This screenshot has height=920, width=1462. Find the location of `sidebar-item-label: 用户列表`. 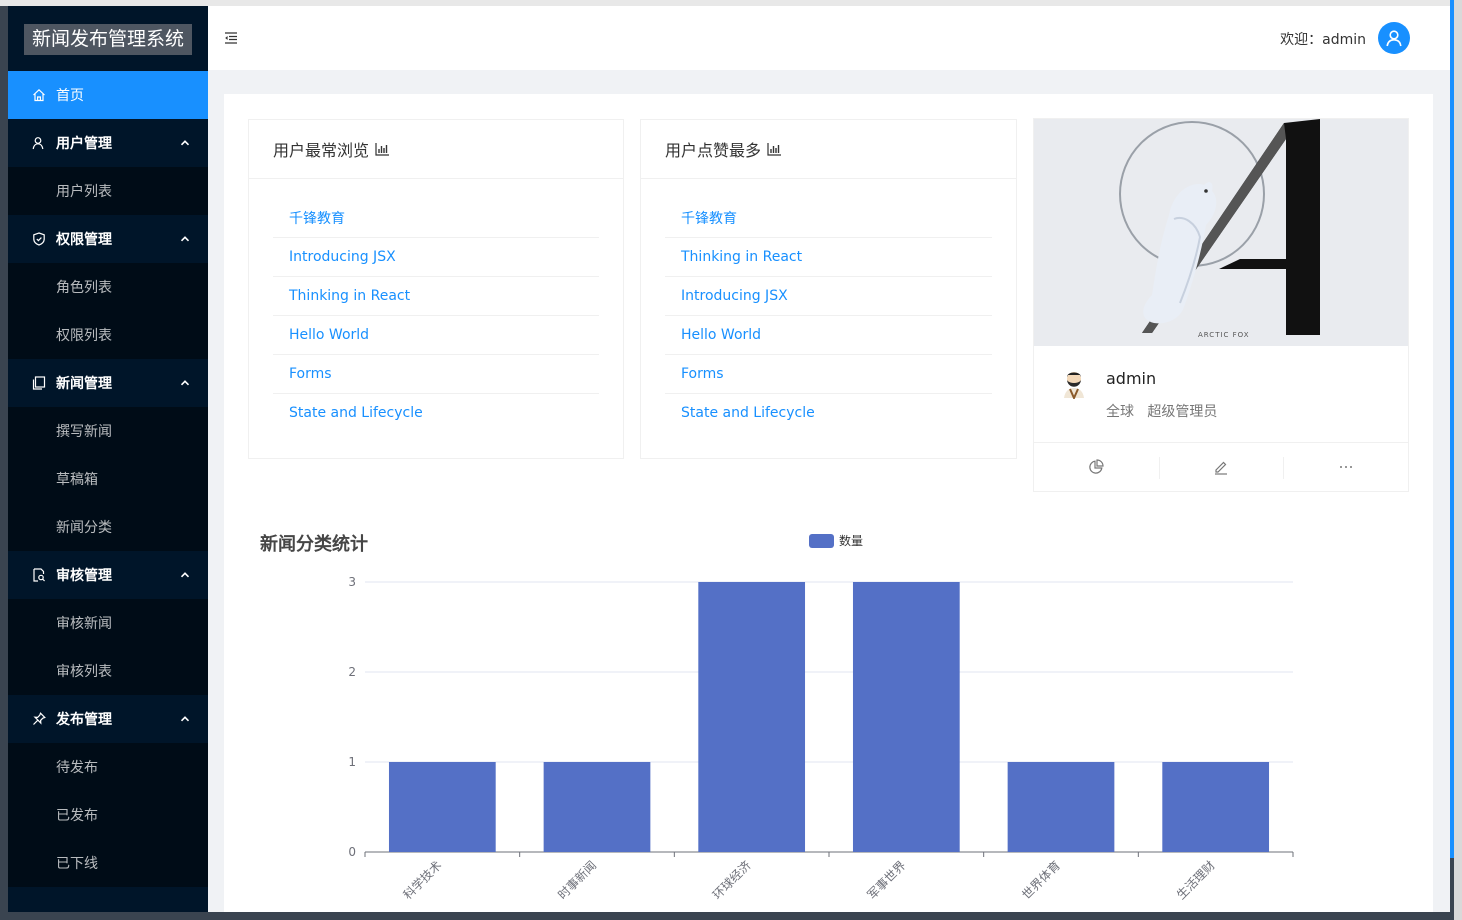

sidebar-item-label: 用户列表 is located at coordinates (84, 192).